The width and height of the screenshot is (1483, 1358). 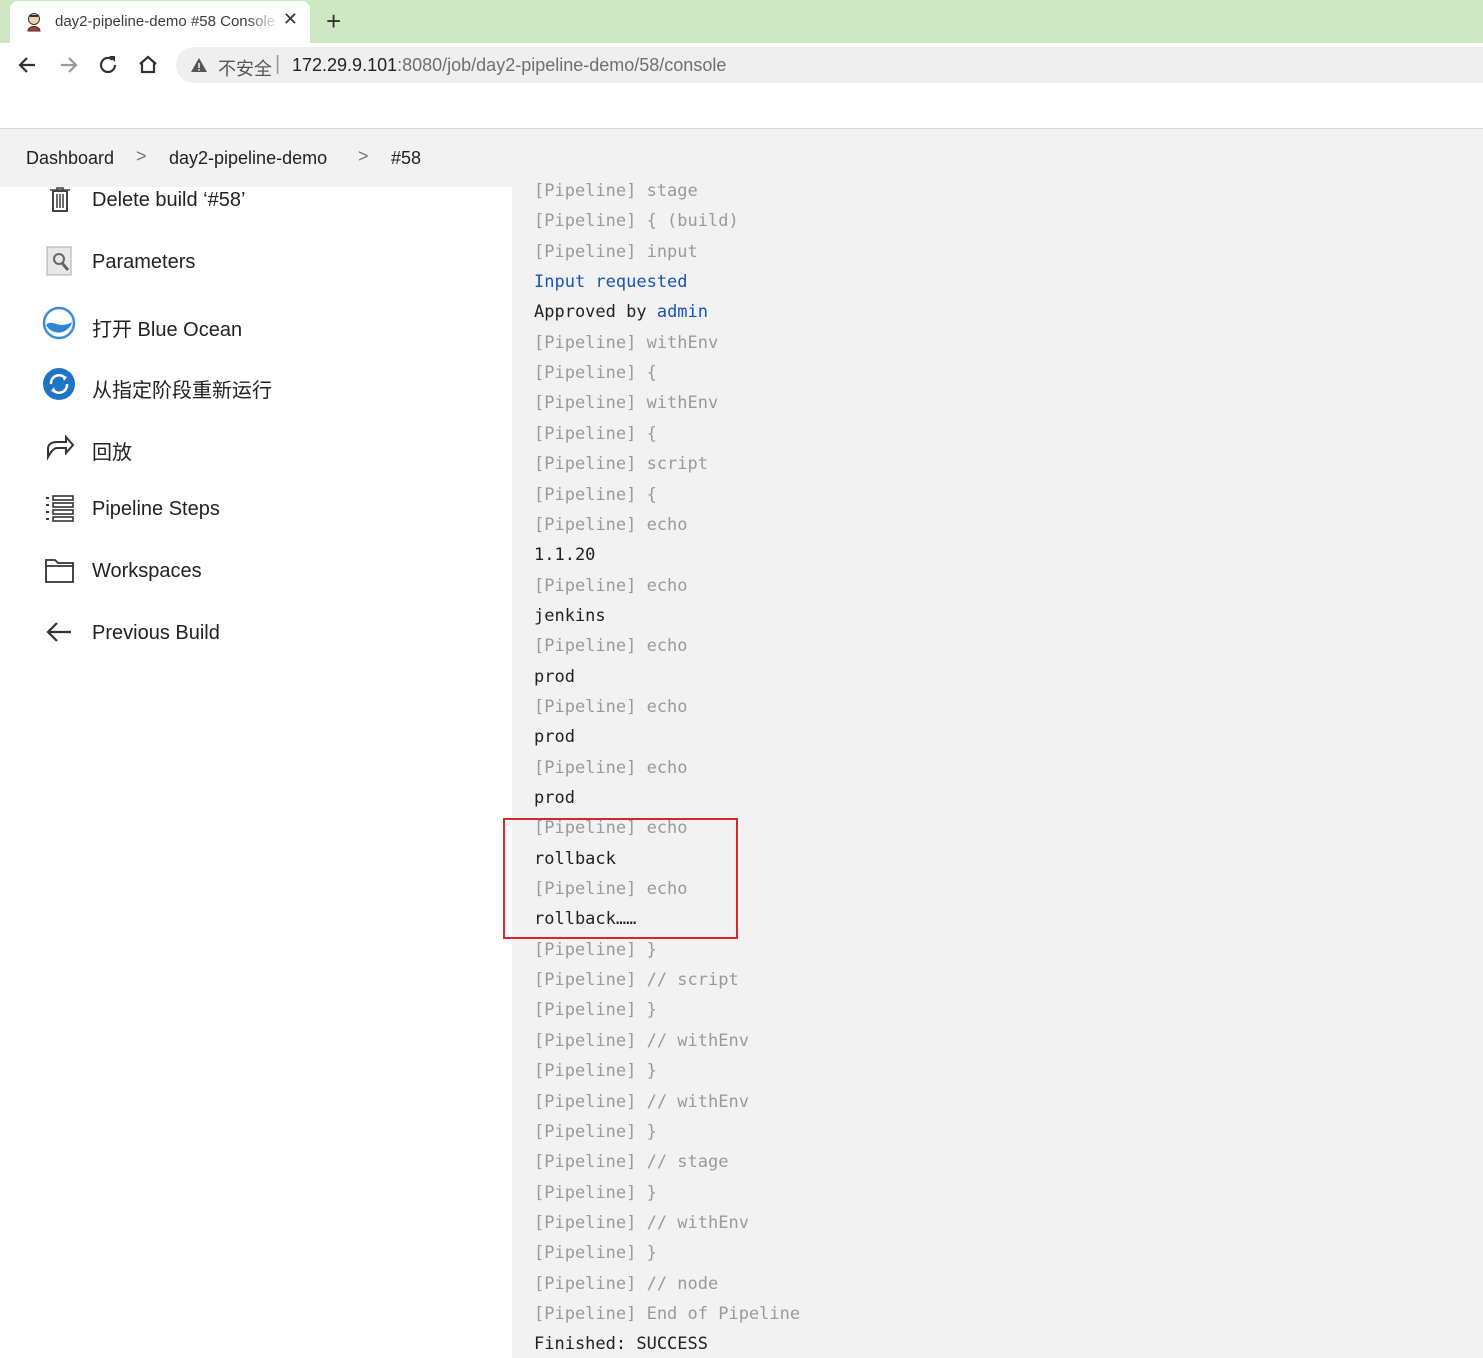 What do you see at coordinates (667, 1313) in the screenshot?
I see `console-line: [Pipeline] End of Pipeline` at bounding box center [667, 1313].